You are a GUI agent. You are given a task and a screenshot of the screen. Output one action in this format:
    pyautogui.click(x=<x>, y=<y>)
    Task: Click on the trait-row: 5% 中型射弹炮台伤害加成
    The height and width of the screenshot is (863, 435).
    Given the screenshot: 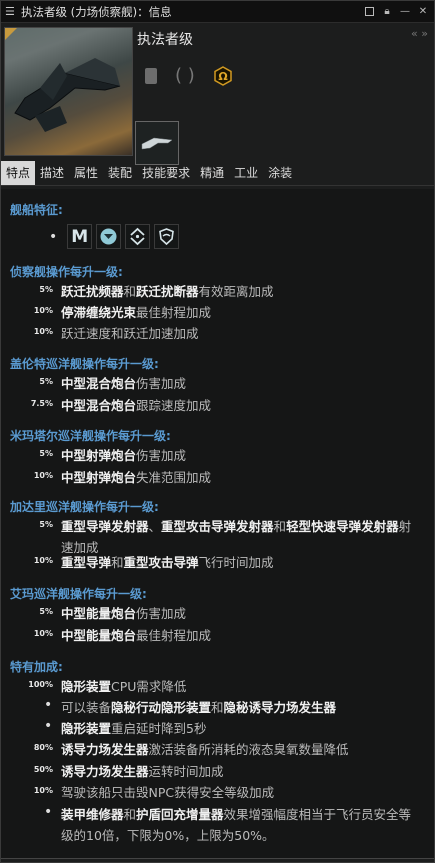 What is the action you would take?
    pyautogui.click(x=217, y=455)
    